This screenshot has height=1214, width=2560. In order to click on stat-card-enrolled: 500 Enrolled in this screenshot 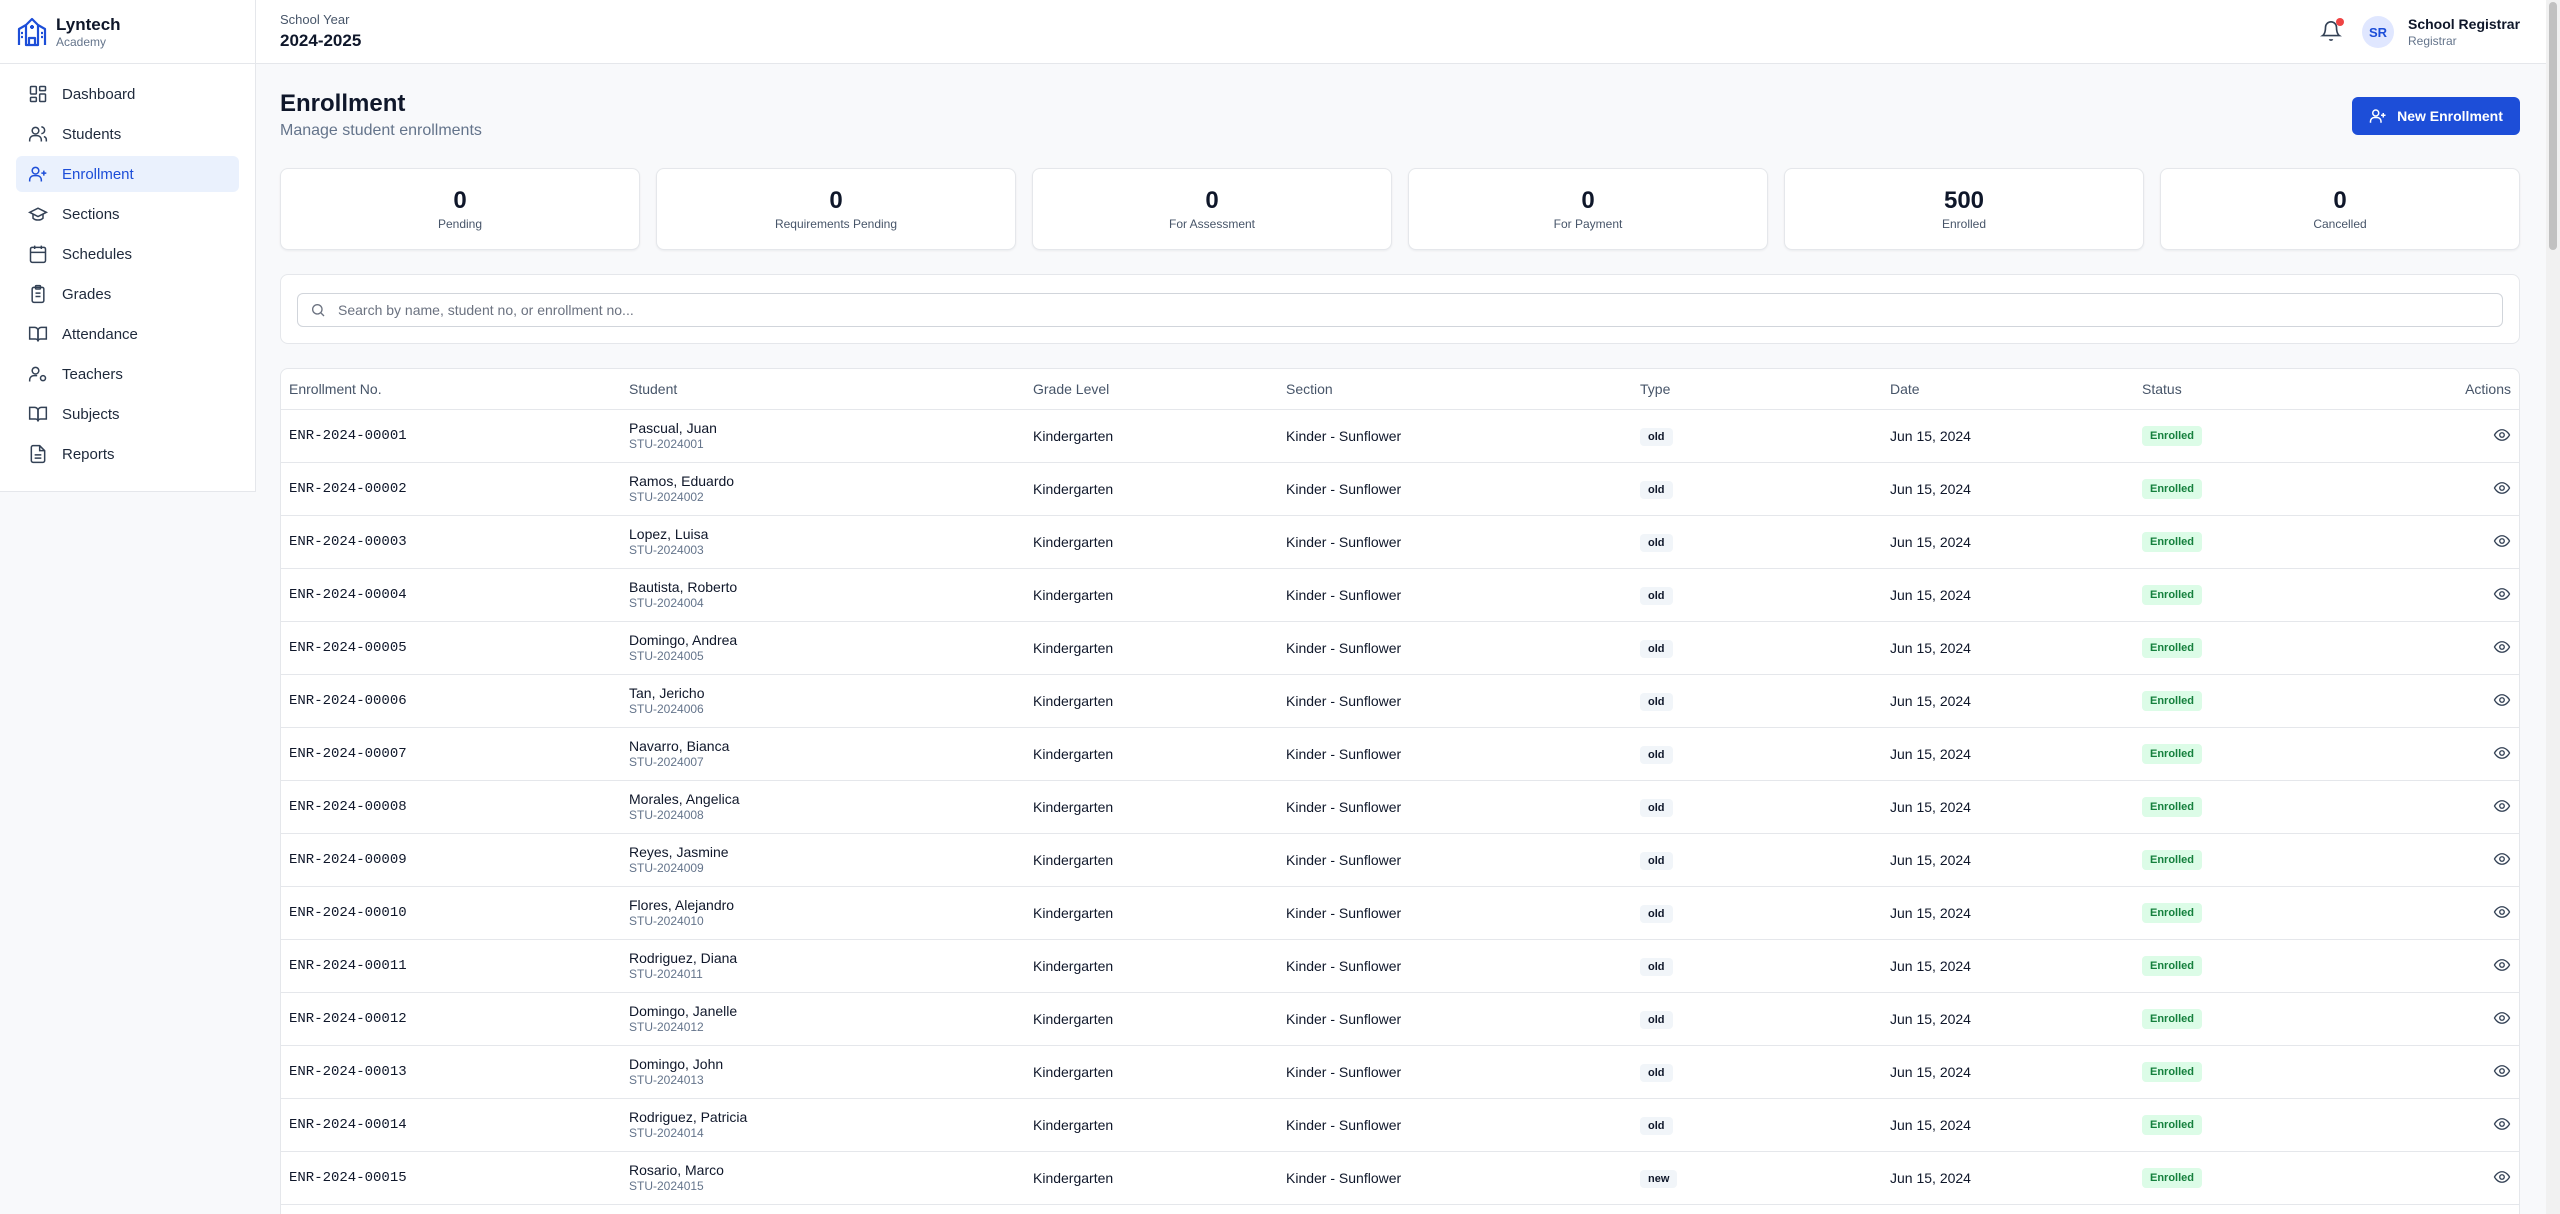, I will do `click(1964, 209)`.